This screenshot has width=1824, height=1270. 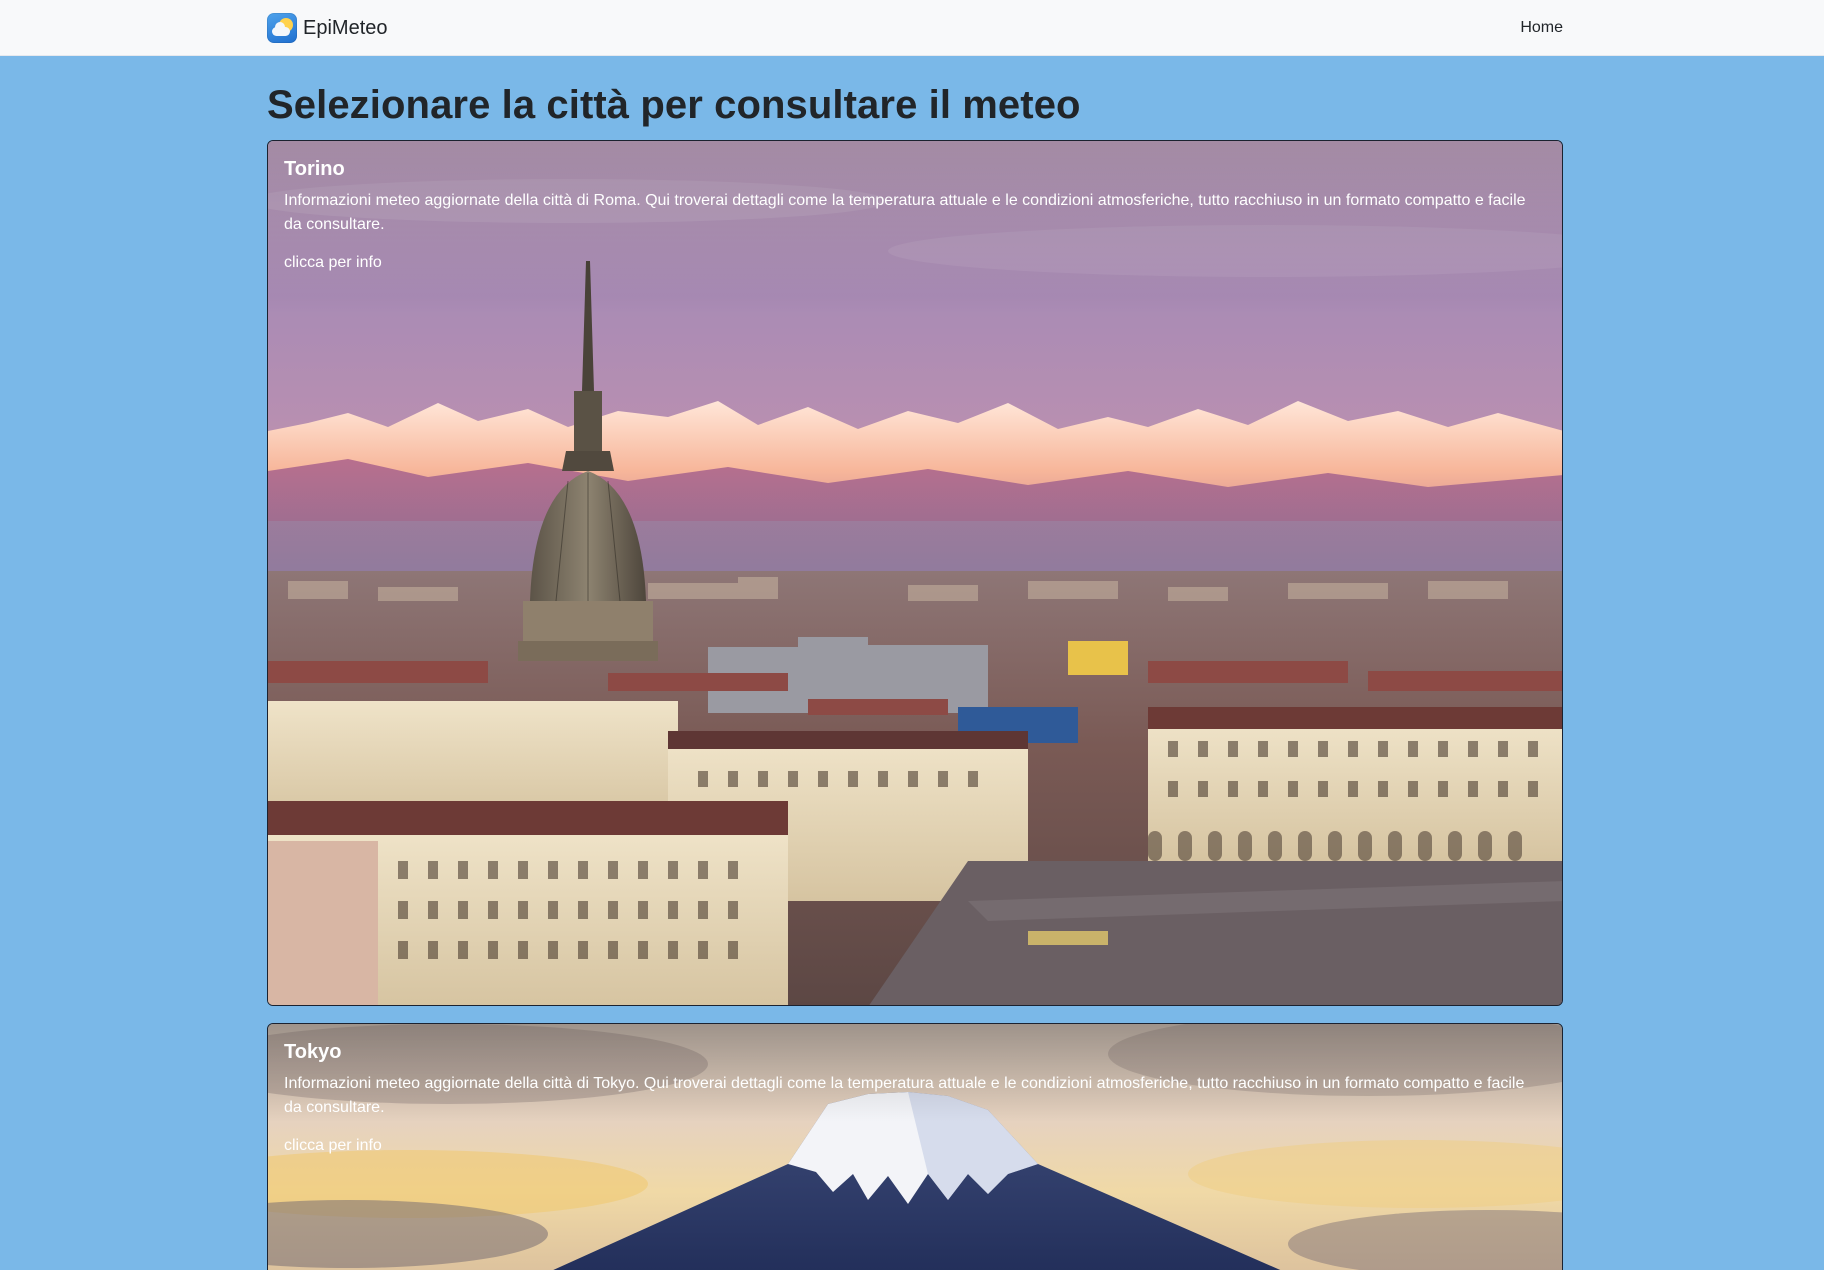 I want to click on city-name: Tokyo, so click(x=313, y=1052).